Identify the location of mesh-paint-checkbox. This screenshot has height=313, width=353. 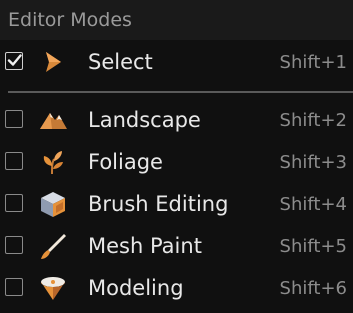
(14, 245).